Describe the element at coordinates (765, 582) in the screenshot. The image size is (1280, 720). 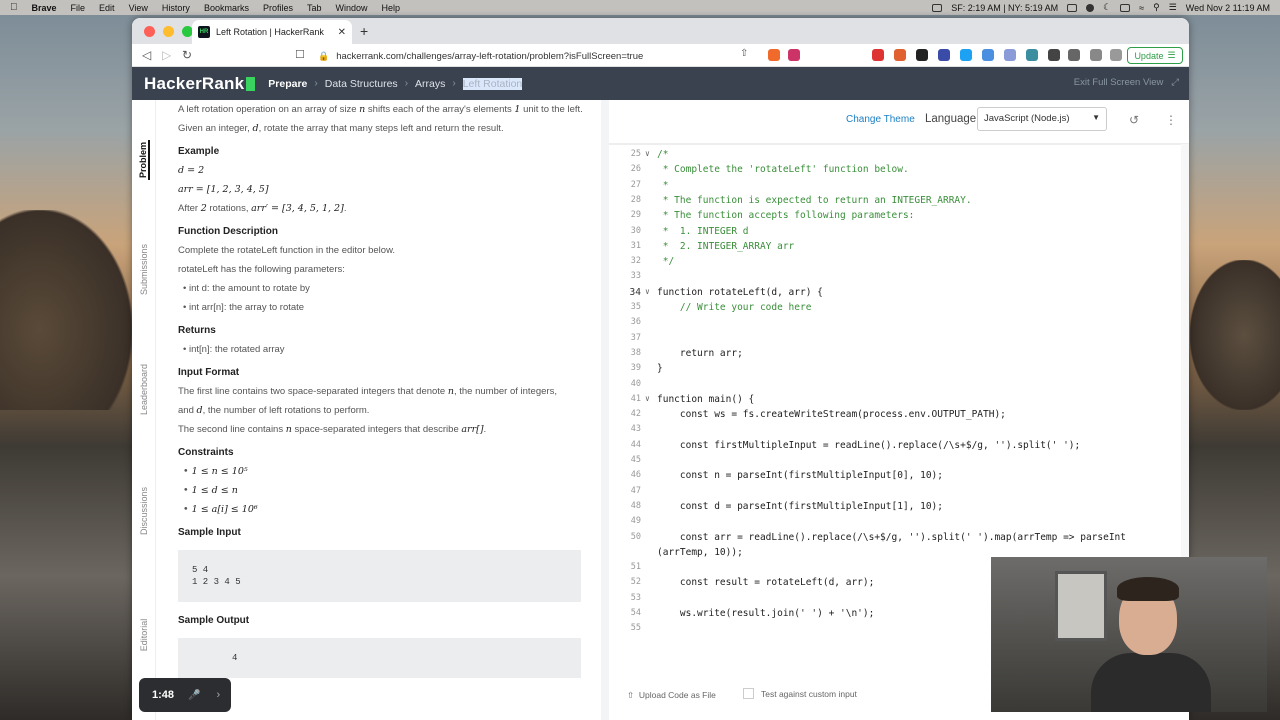
I see `code-line: const result = rotateLeft(d, arr);` at that location.